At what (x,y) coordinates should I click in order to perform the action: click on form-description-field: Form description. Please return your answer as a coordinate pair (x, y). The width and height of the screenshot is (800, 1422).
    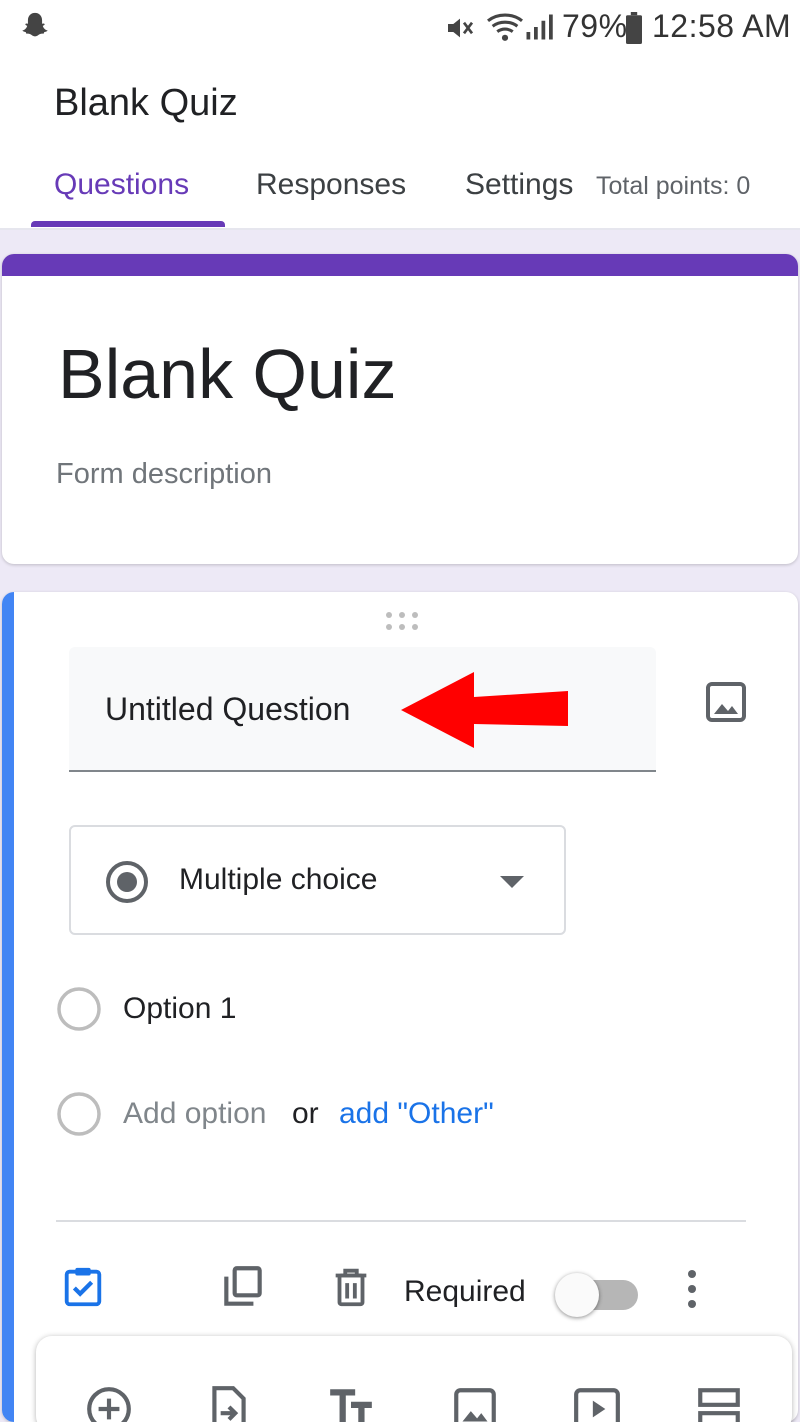
    Looking at the image, I should click on (164, 474).